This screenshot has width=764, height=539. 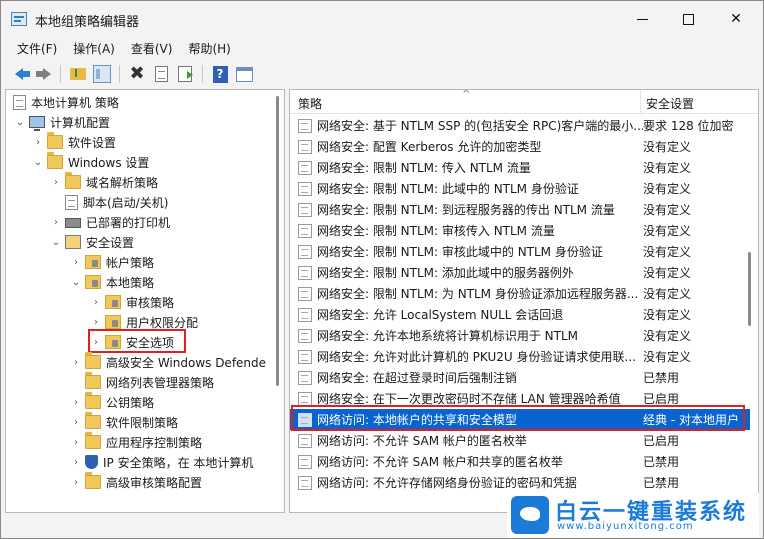 What do you see at coordinates (520, 461) in the screenshot?
I see `policy-row: 网络访问: 不允许 SAM 帐户和共享的匿名枚举 已禁用` at bounding box center [520, 461].